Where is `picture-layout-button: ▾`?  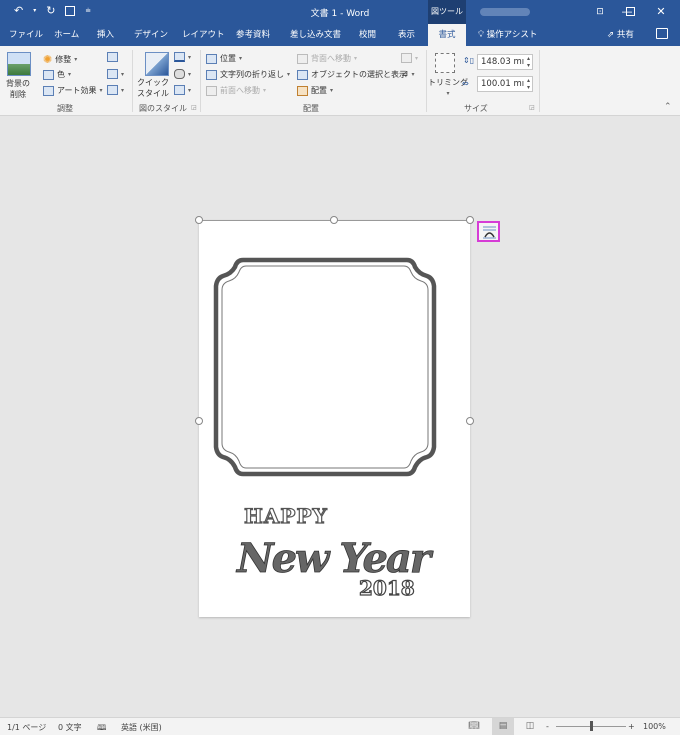
picture-layout-button: ▾ is located at coordinates (182, 90).